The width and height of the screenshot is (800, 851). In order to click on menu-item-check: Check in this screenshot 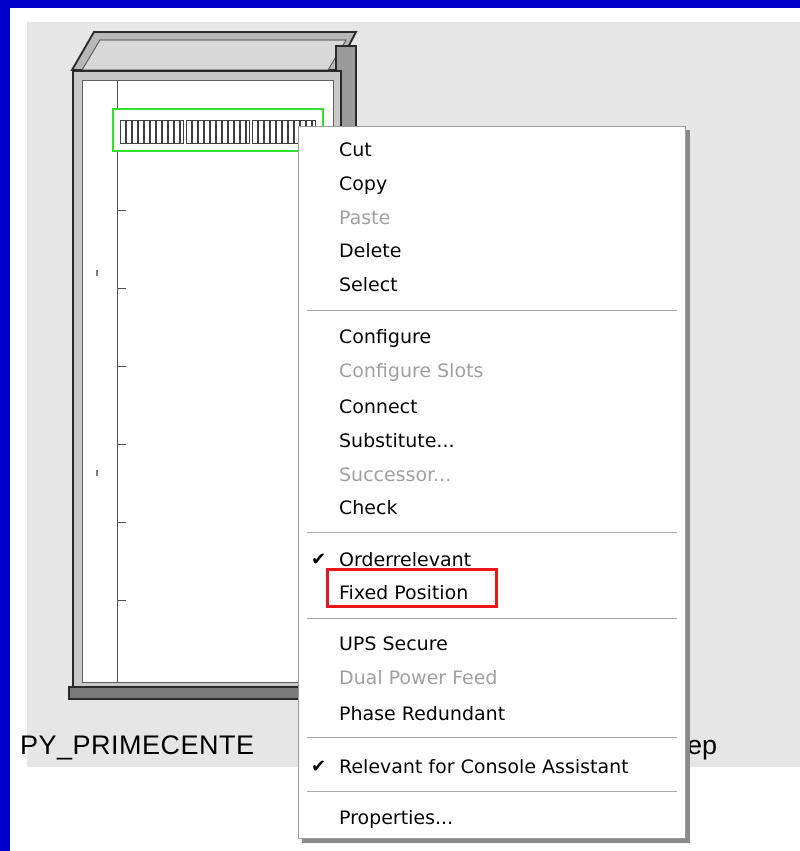, I will do `click(368, 508)`.